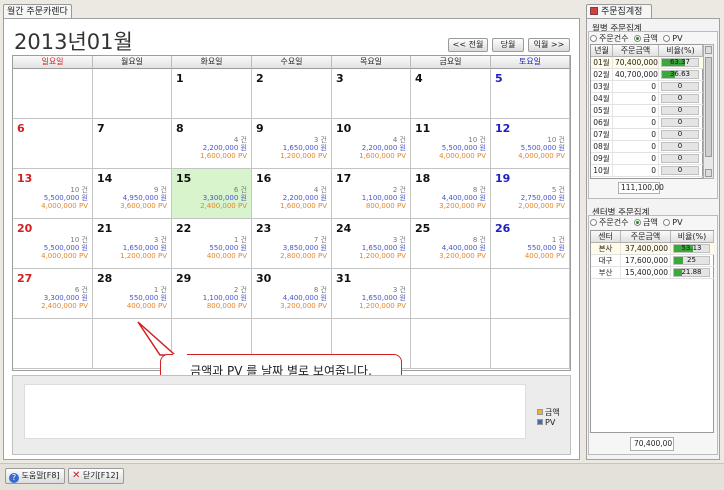  I want to click on calendar-day-cell: 18 8 건 4,400,000 원 3,200,000 PV, so click(451, 194).